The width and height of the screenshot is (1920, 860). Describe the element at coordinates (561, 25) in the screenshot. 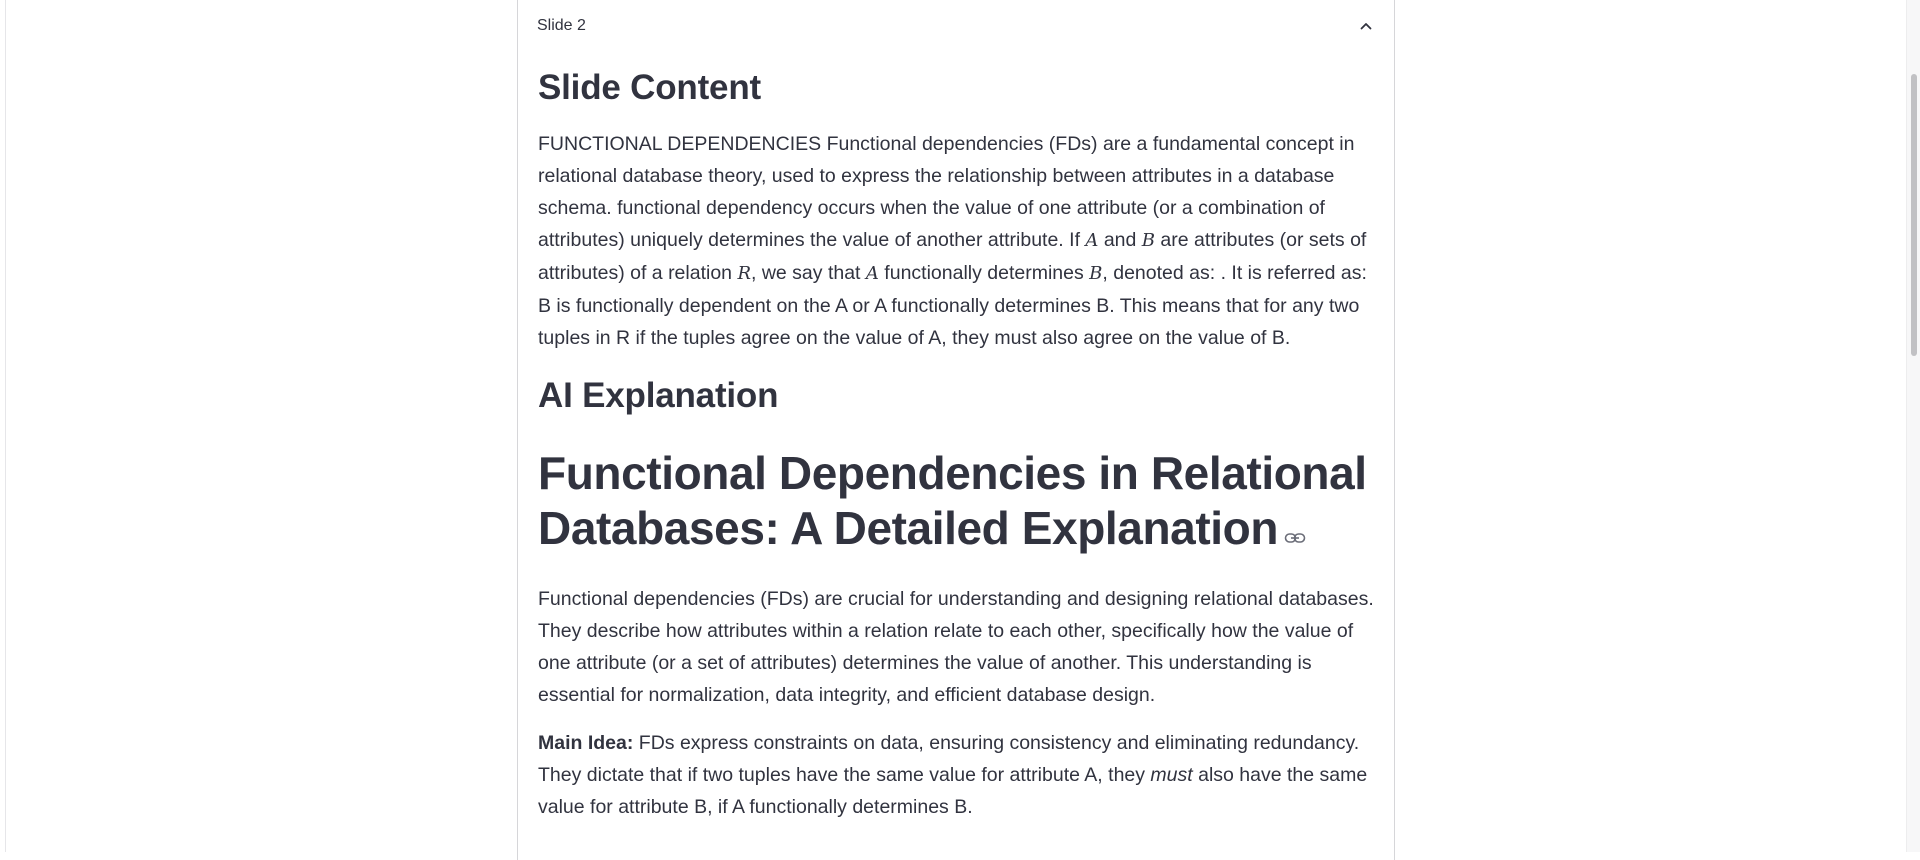

I see `expander-title: Slide 2` at that location.